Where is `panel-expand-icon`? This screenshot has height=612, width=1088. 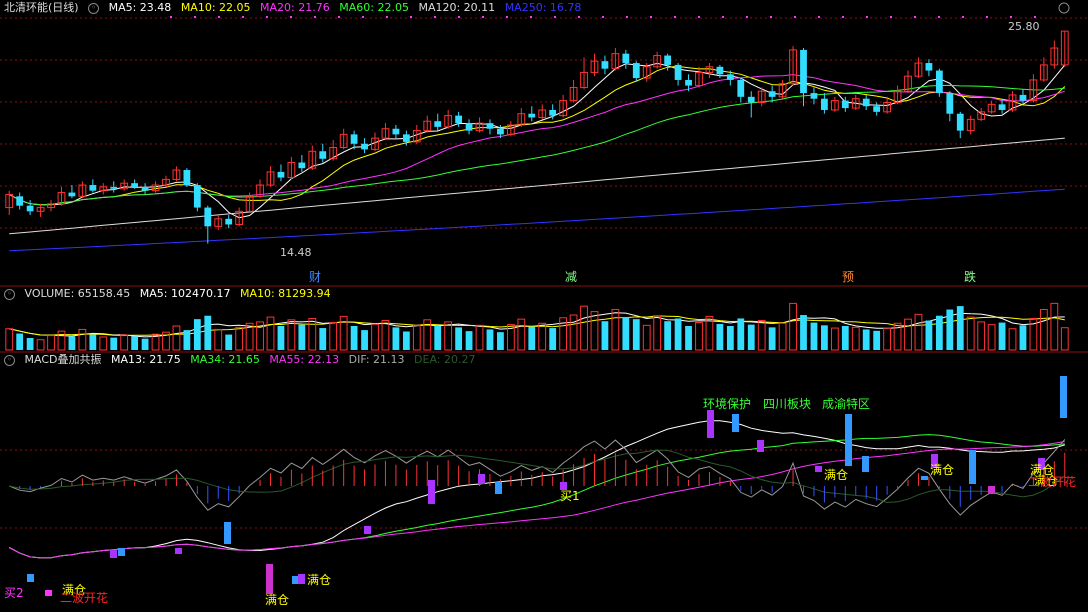
panel-expand-icon is located at coordinates (1064, 8).